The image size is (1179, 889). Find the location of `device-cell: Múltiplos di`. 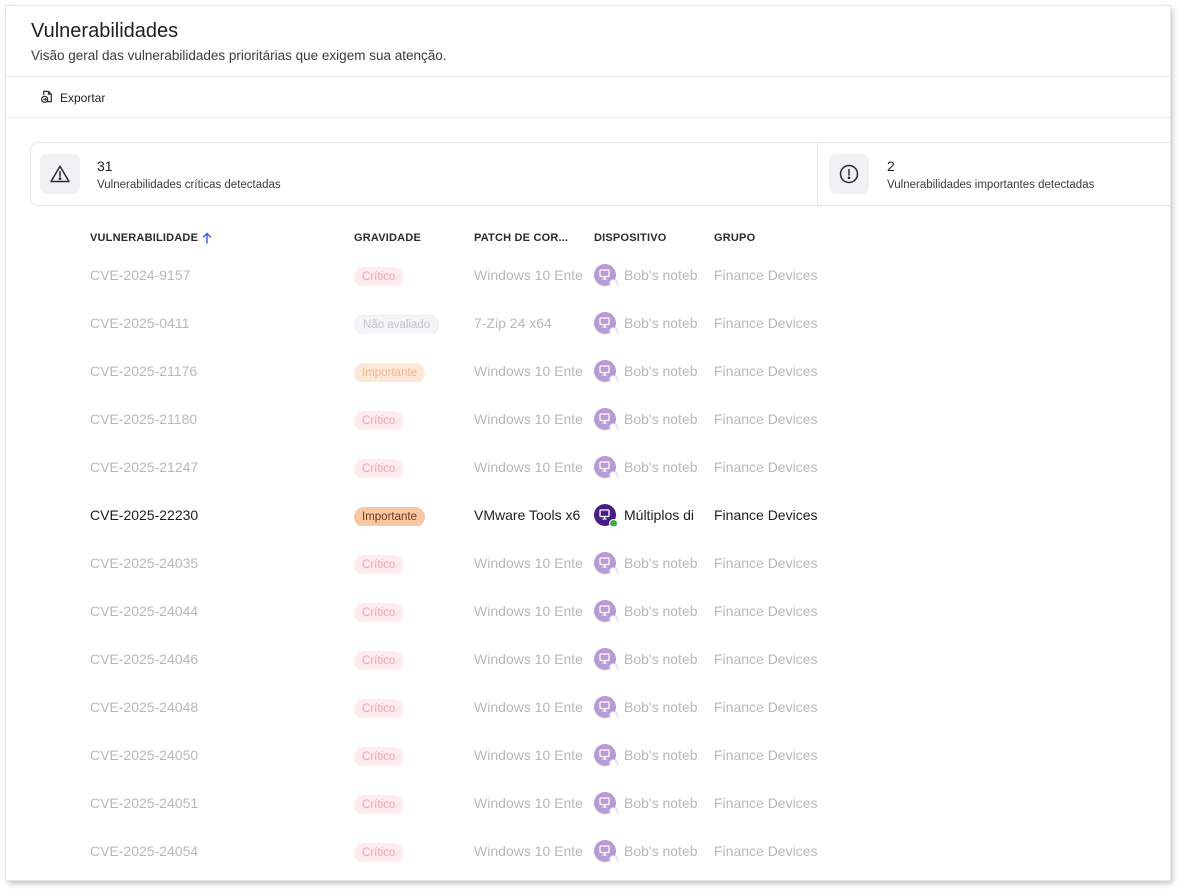

device-cell: Múltiplos di is located at coordinates (650, 515).